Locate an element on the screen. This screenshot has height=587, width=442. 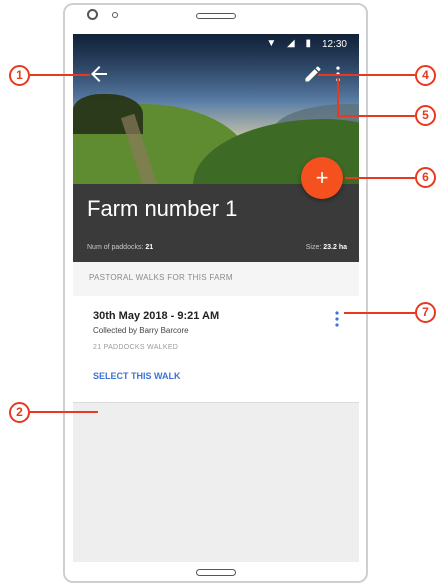
add-icon: + is located at coordinates (322, 177).